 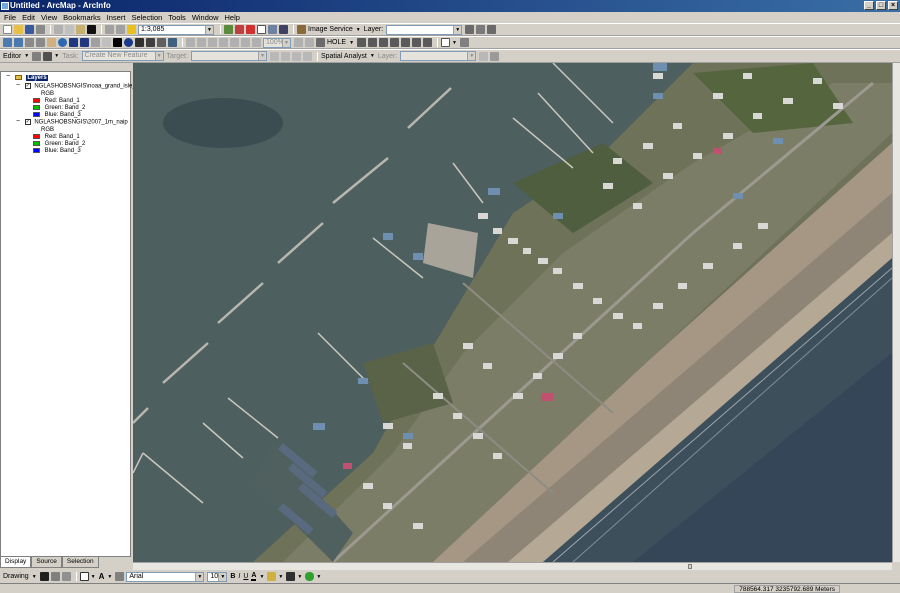 What do you see at coordinates (272, 29) in the screenshot?
I see `model-builder-icon` at bounding box center [272, 29].